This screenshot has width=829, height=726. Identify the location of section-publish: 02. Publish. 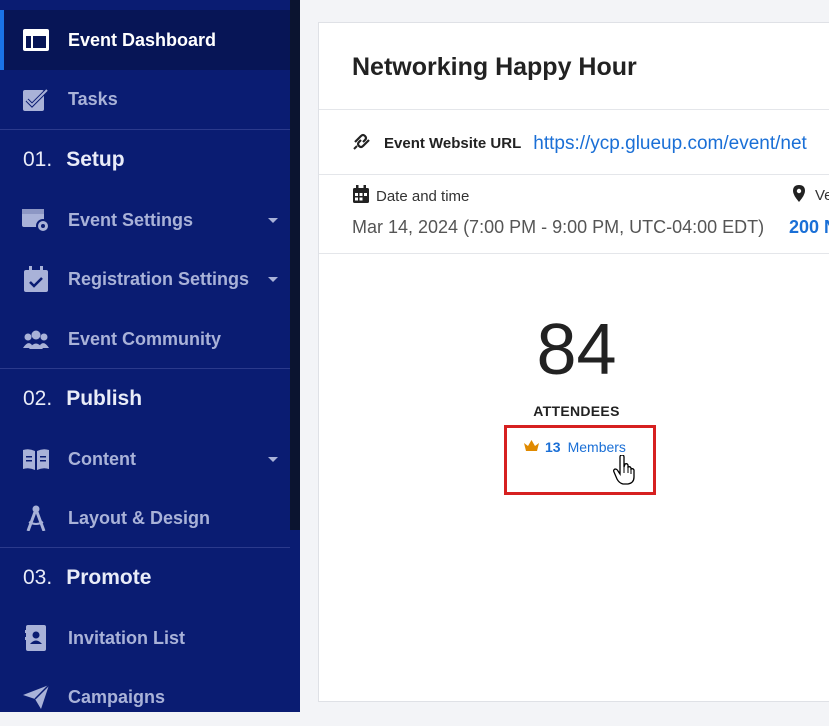
(145, 398).